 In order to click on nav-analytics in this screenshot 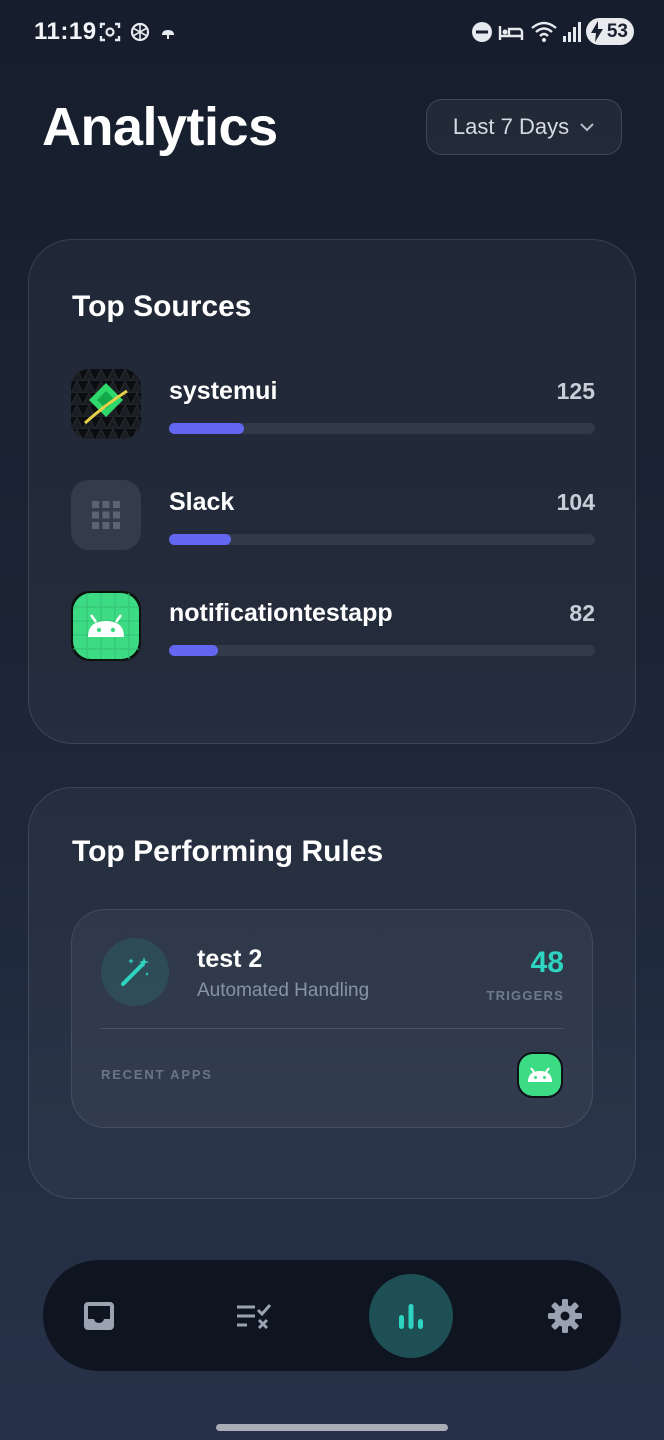, I will do `click(411, 1316)`.